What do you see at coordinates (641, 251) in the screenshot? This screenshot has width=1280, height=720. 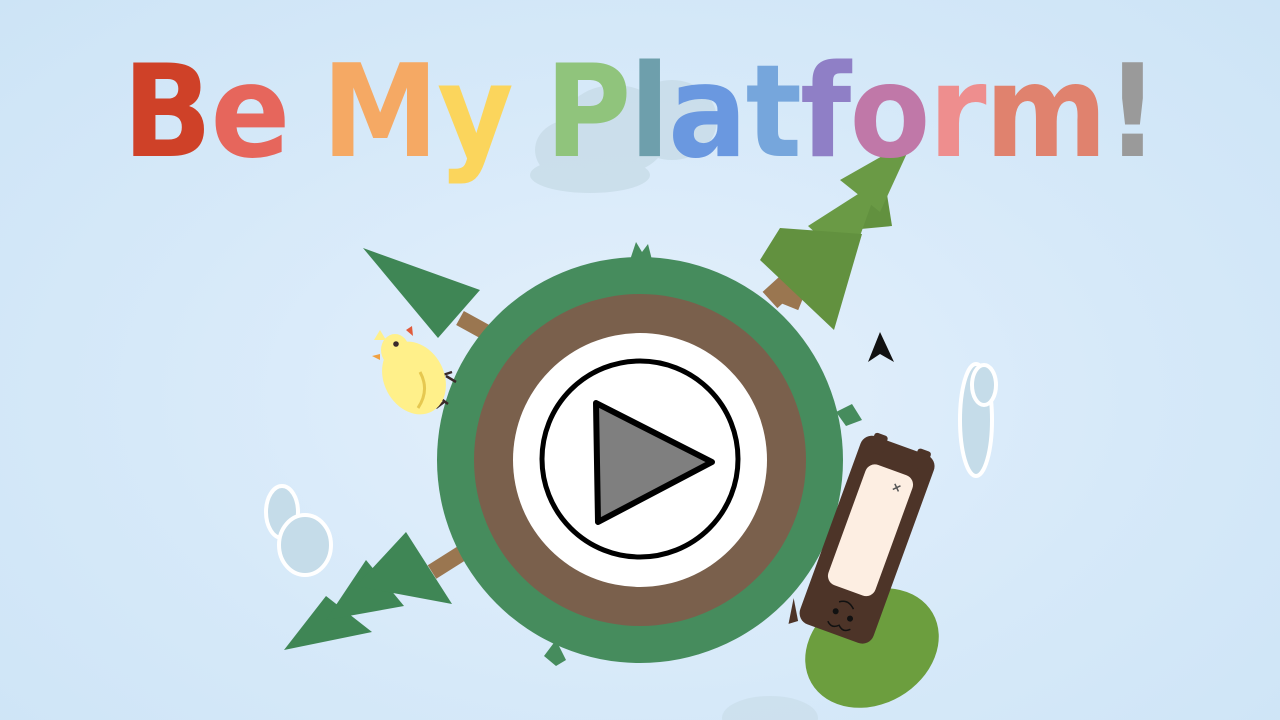 I see `grass-tuft-top` at bounding box center [641, 251].